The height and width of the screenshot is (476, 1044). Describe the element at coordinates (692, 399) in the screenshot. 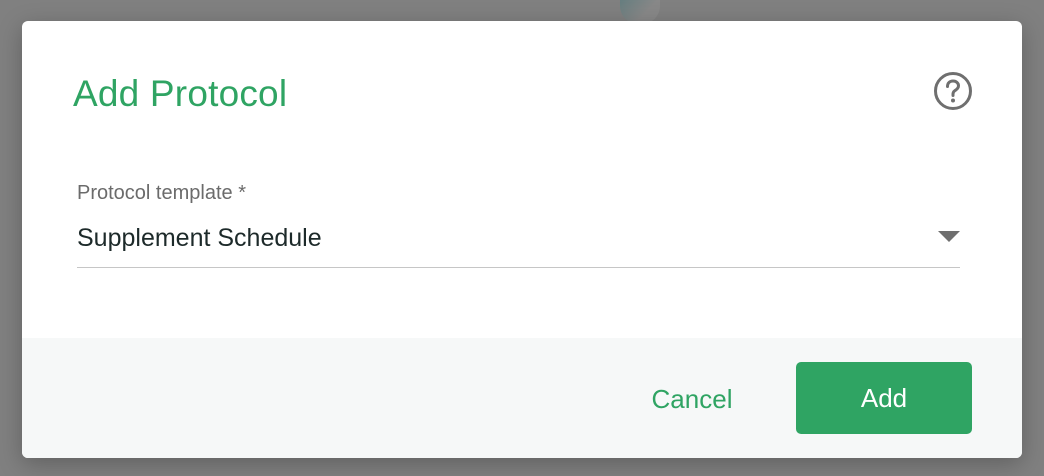

I see `cancel-button: Cancel` at that location.